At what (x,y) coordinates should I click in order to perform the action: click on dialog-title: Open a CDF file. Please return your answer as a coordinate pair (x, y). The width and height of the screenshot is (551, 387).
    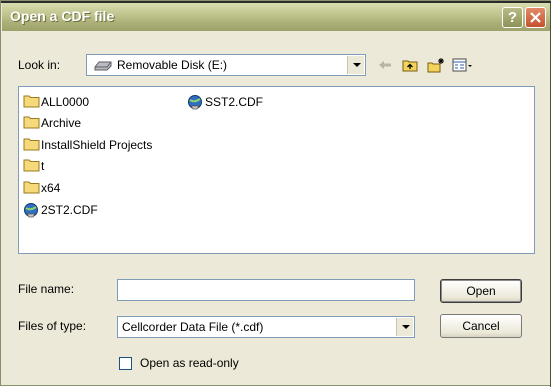
    Looking at the image, I should click on (62, 16).